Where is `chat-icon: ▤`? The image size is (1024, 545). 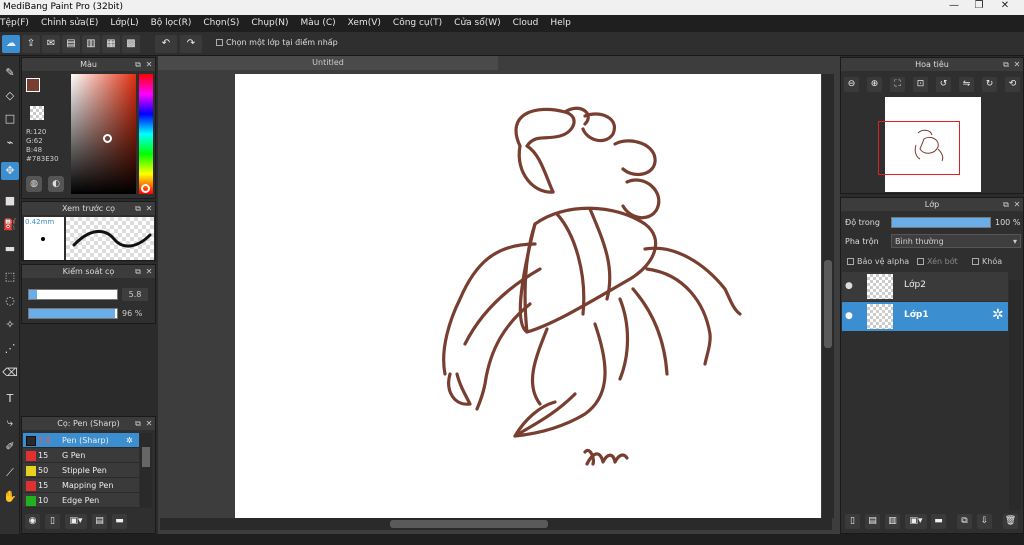
chat-icon: ▤ is located at coordinates (71, 44).